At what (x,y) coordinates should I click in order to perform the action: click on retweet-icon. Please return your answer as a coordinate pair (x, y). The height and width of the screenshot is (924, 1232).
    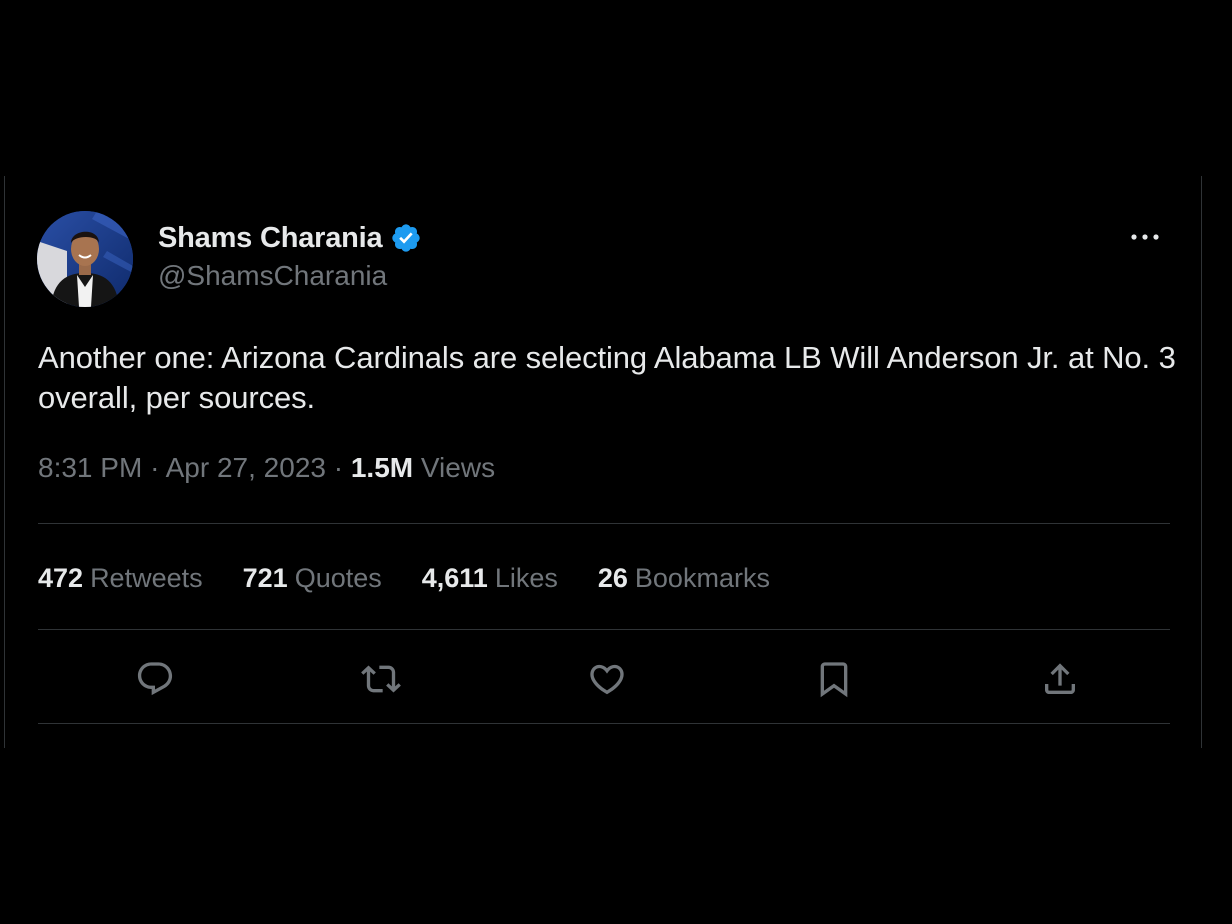
    Looking at the image, I should click on (381, 679).